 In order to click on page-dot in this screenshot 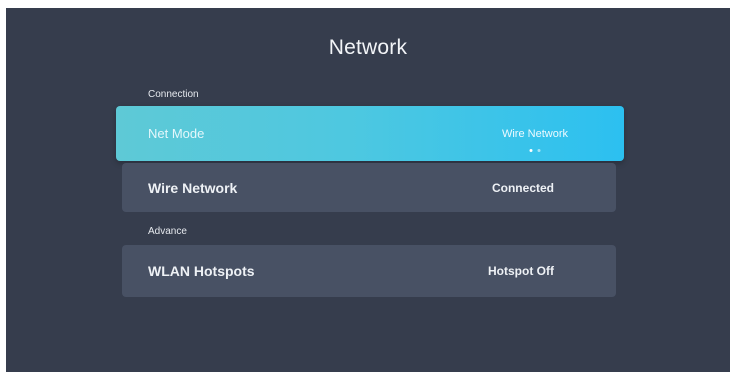, I will do `click(539, 150)`.